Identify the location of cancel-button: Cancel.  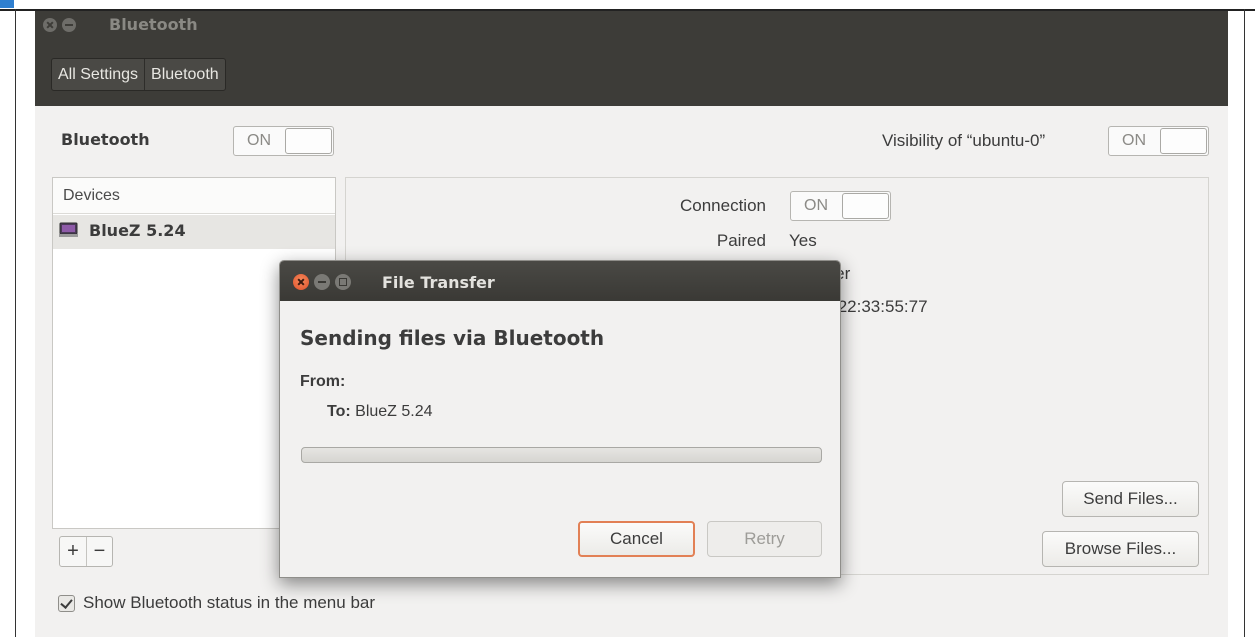
(636, 539).